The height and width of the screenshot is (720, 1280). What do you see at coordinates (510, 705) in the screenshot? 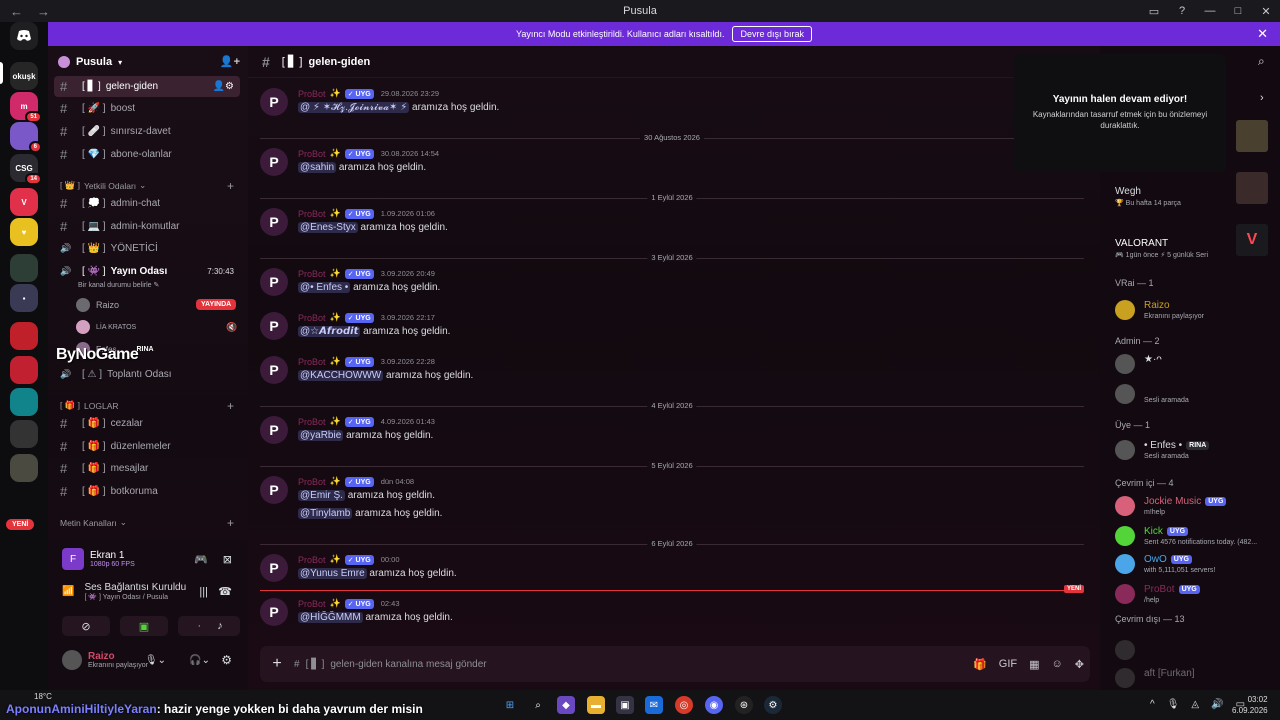
I see `windows-start-icon: ⊞` at bounding box center [510, 705].